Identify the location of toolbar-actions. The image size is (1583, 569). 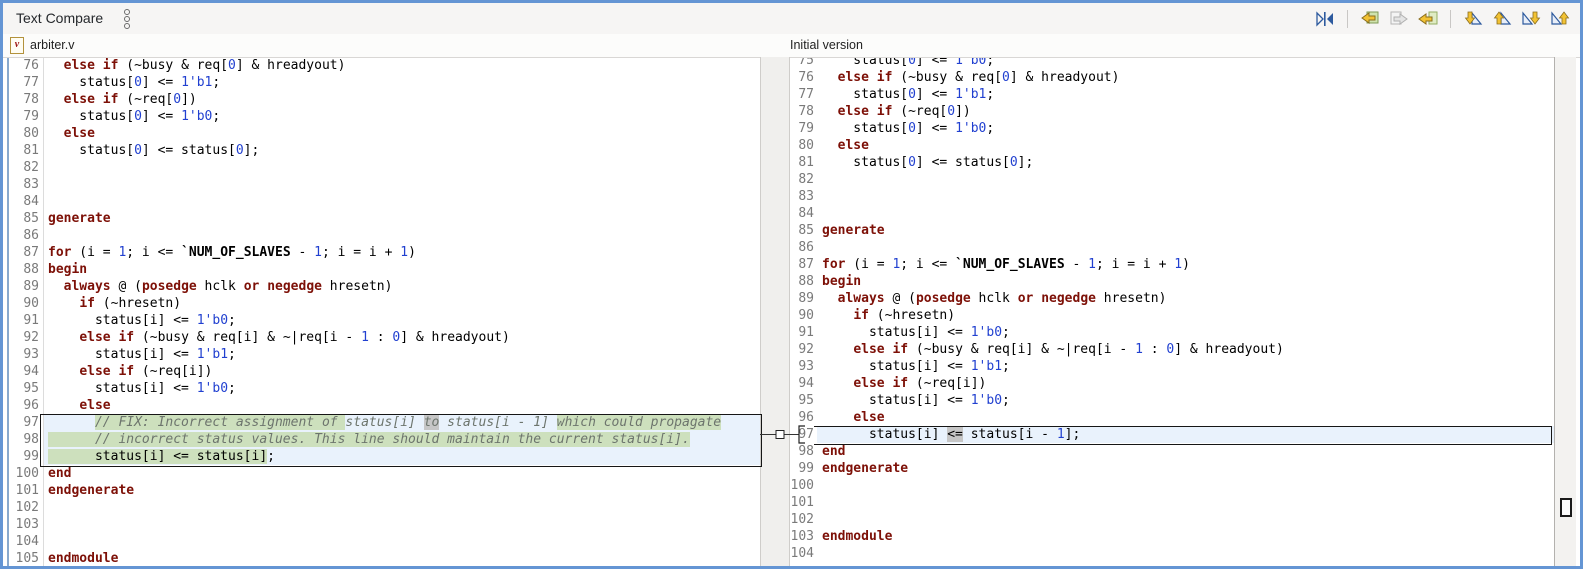
(1442, 18).